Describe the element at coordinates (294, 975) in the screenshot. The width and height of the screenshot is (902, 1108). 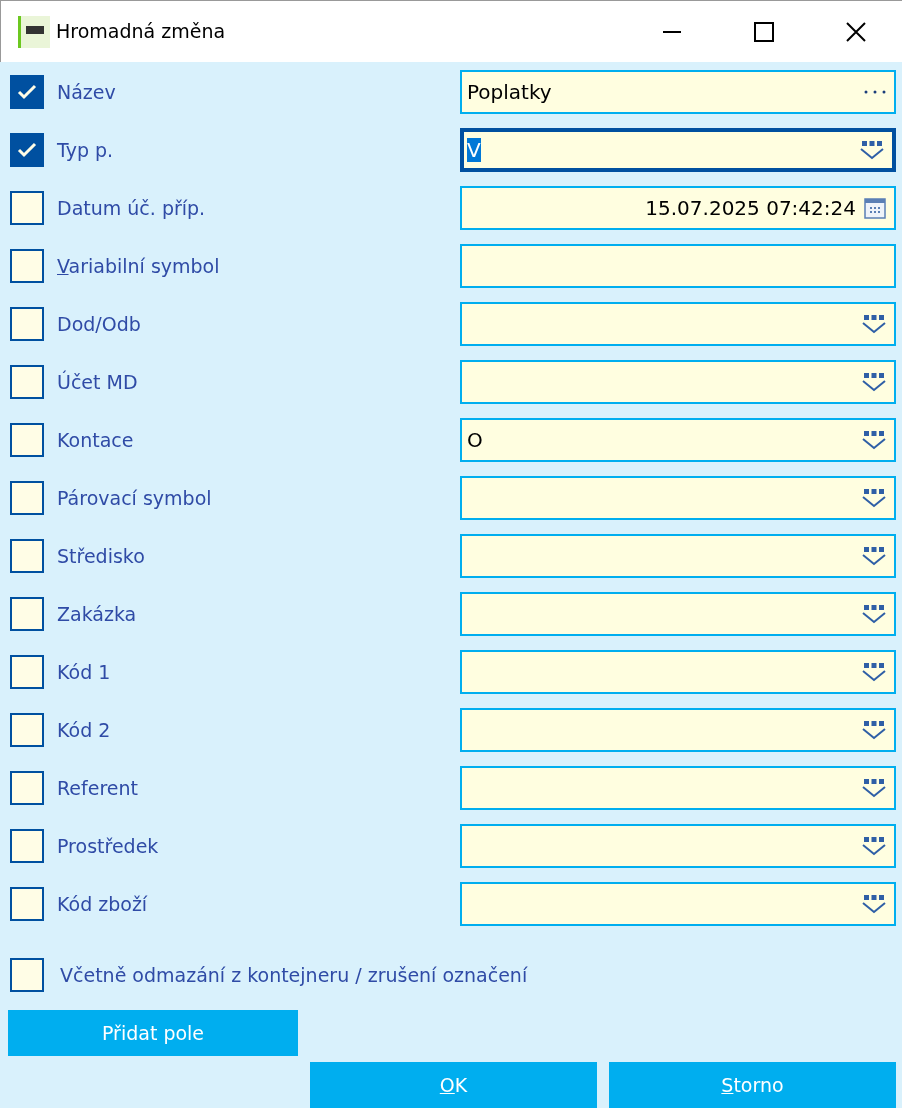
I see `option-label: Včetně odmazání z kontejneru / zrušení označení` at that location.